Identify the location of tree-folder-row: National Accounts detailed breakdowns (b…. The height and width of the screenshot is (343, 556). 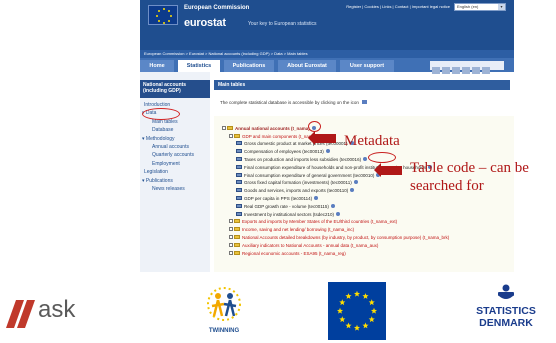
(339, 237).